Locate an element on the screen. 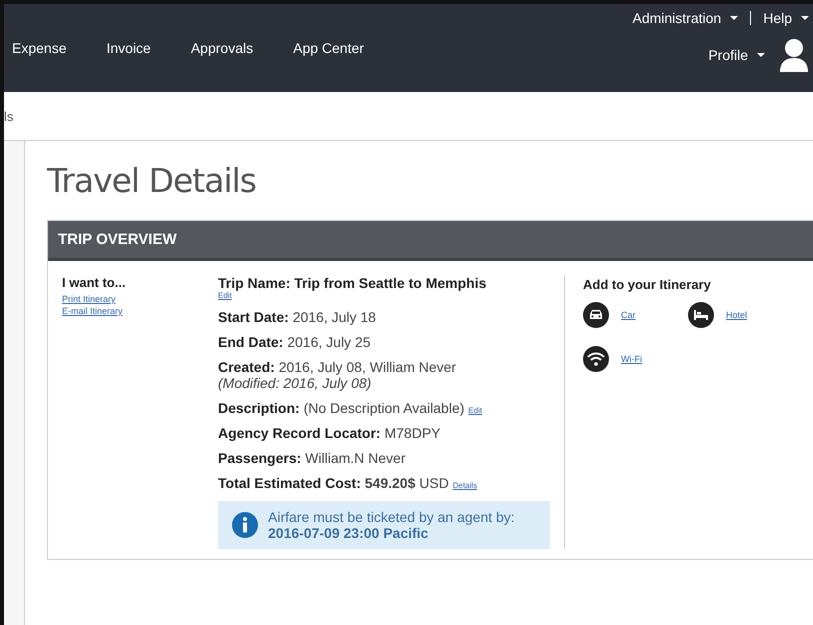  trip-name: Trip Name: Trip from Seattle to Memphis is located at coordinates (352, 283).